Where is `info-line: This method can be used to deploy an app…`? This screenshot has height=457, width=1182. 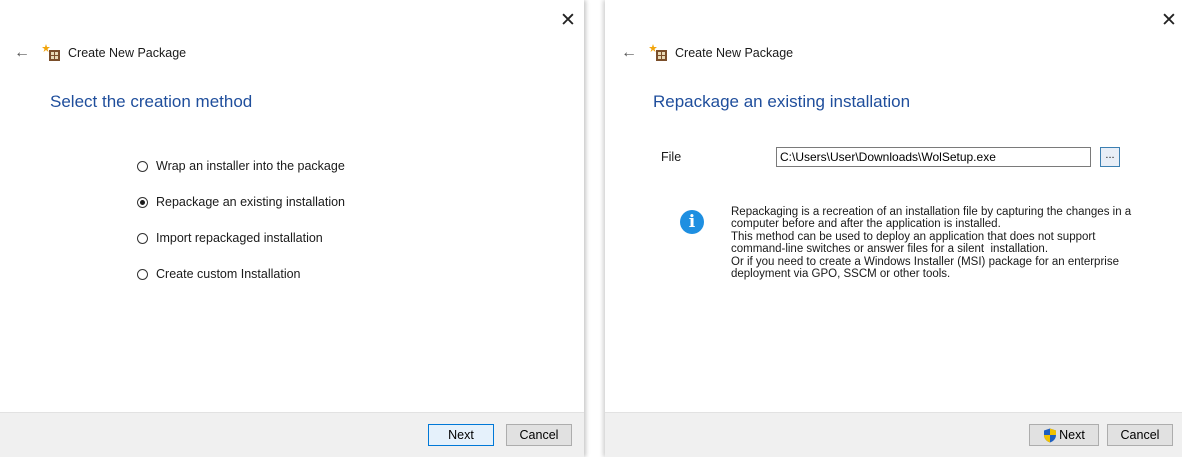
info-line: This method can be used to deploy an app… is located at coordinates (913, 236).